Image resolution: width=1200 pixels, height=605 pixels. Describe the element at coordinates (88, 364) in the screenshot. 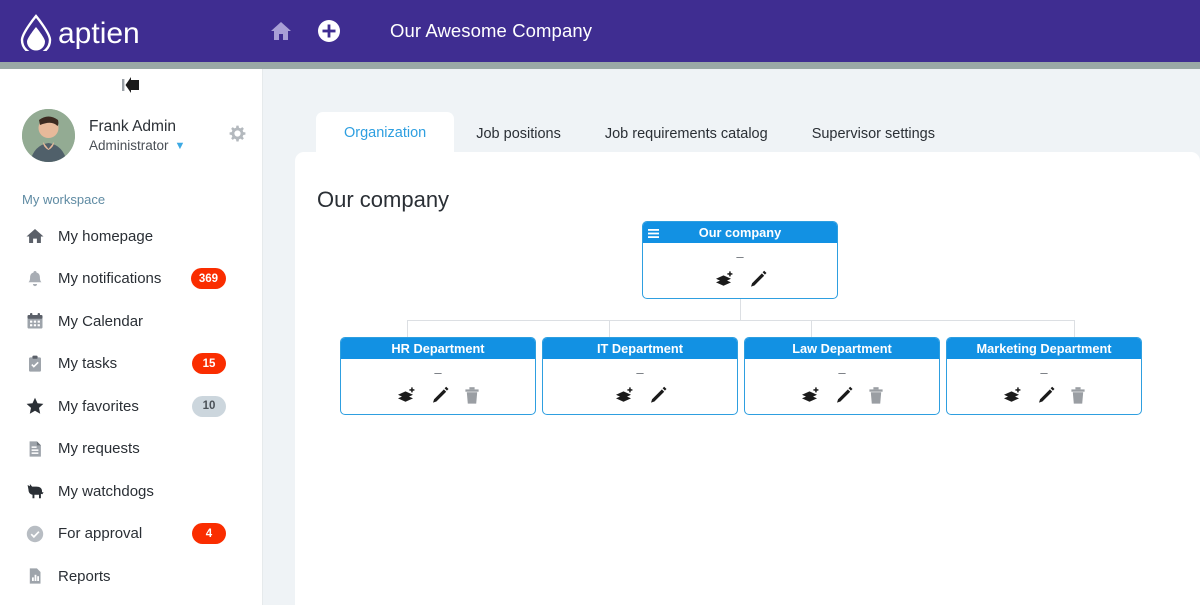

I see `sidebar-item-label: My tasks` at that location.